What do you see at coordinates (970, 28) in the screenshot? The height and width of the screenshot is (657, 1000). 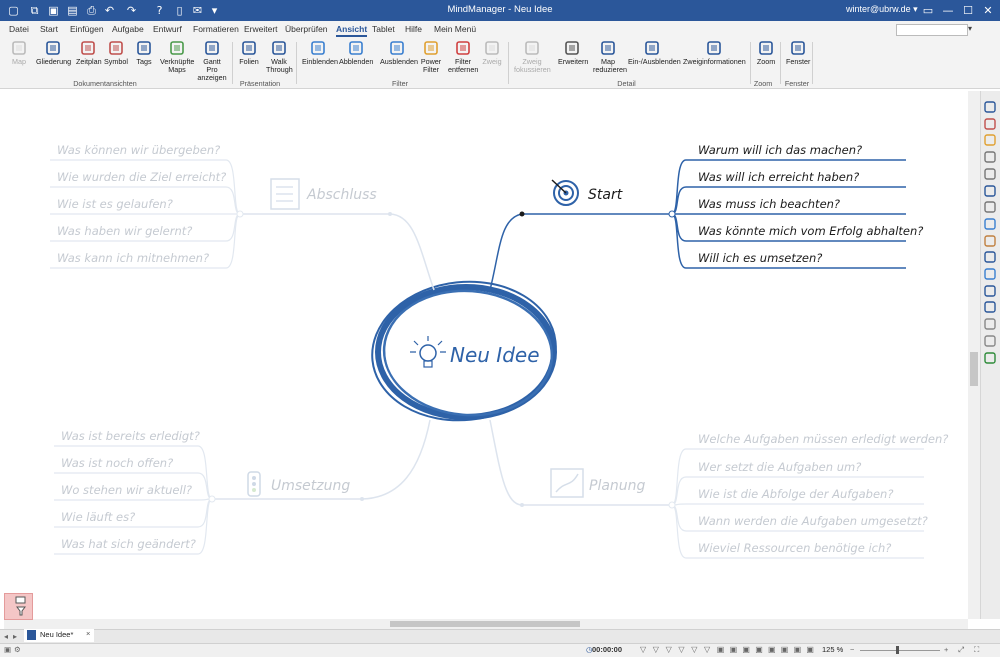 I see `search-dropdown-icon: ▾` at bounding box center [970, 28].